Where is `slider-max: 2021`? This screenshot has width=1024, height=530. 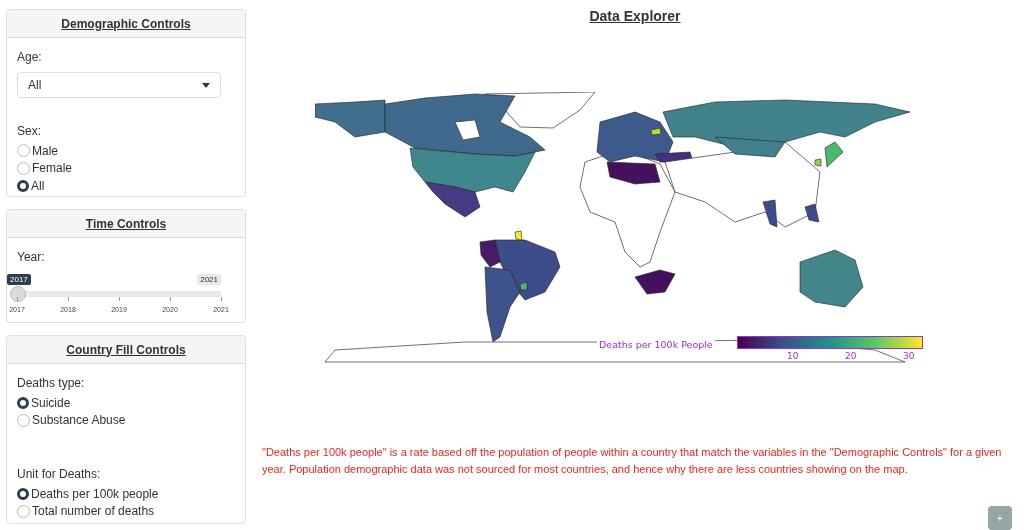 slider-max: 2021 is located at coordinates (209, 279).